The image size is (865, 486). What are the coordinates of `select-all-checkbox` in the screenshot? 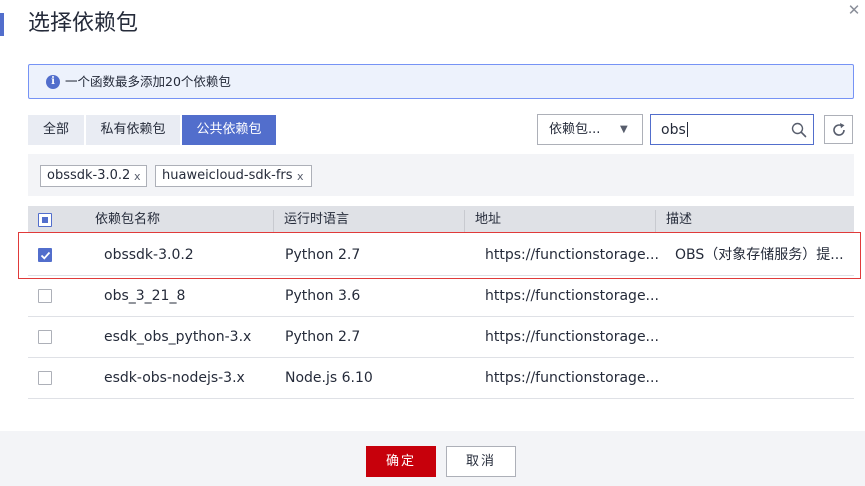 It's located at (45, 220).